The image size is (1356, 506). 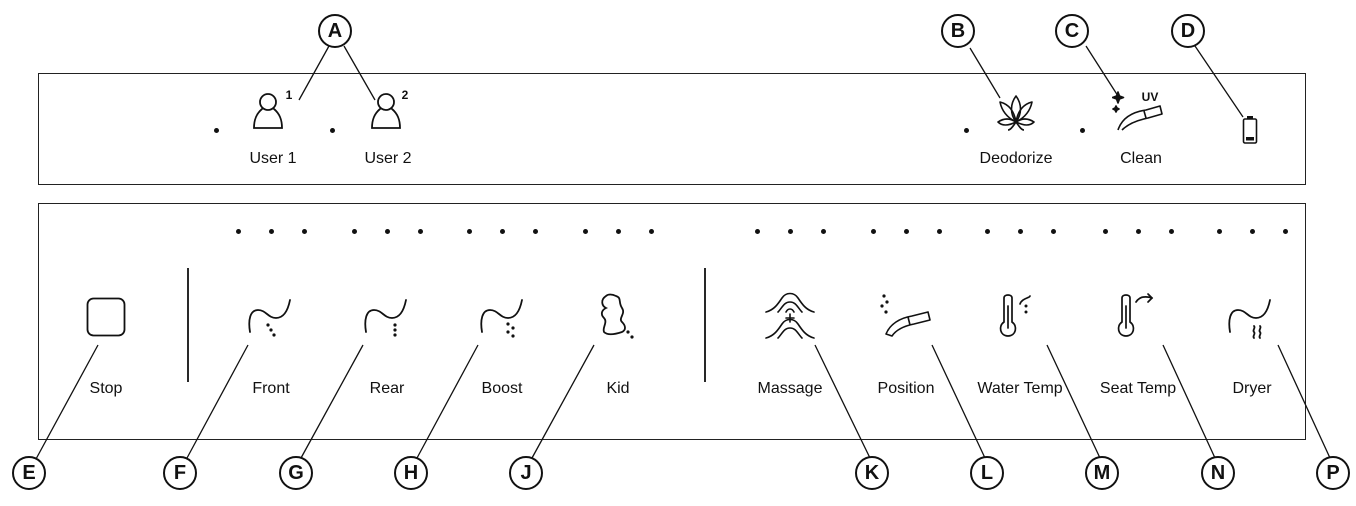 I want to click on callout-j: J, so click(x=526, y=473).